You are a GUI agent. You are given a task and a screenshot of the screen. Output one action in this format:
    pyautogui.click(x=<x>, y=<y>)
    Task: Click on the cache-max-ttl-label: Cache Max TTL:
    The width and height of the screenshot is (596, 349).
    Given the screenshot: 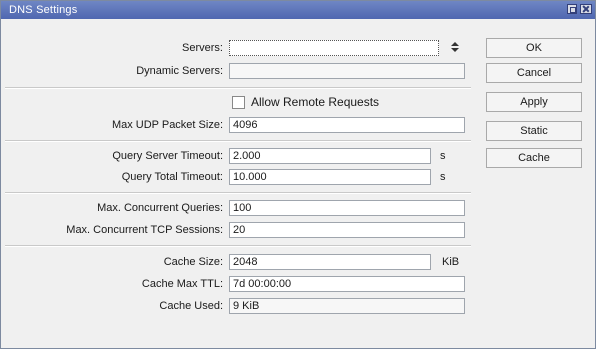 What is the action you would take?
    pyautogui.click(x=182, y=284)
    